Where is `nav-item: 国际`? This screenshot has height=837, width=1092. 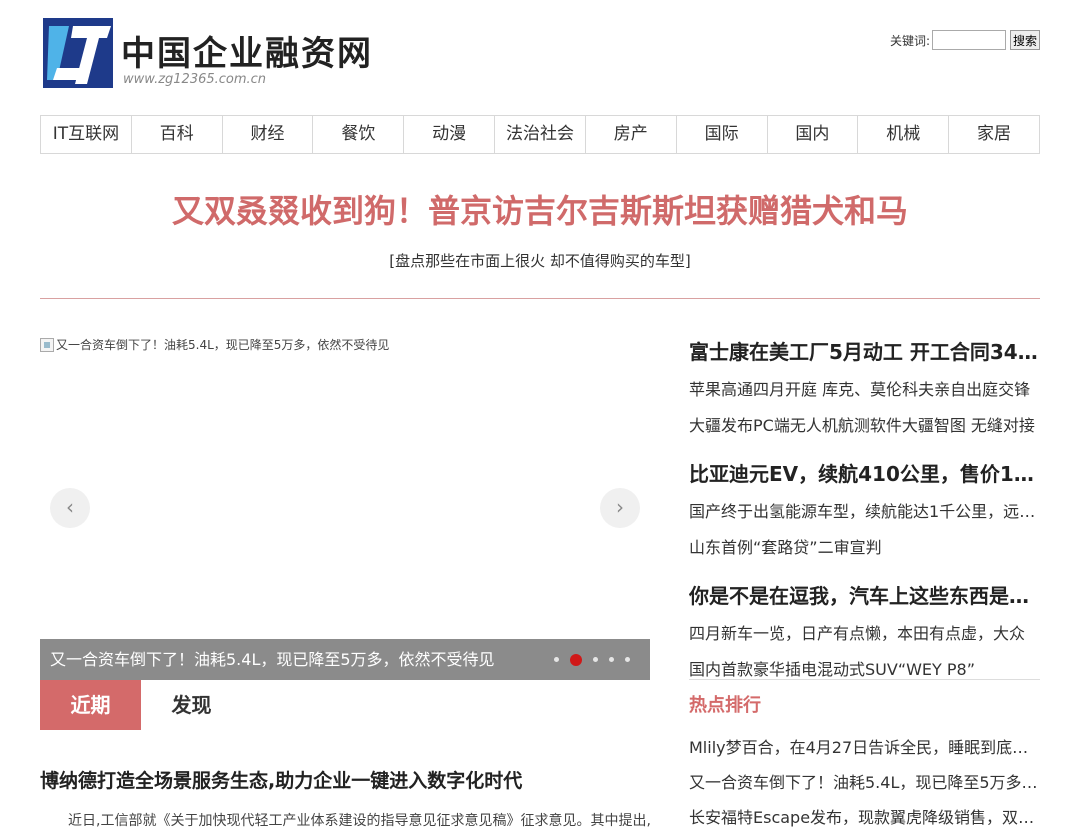
nav-item: 国际 is located at coordinates (722, 134).